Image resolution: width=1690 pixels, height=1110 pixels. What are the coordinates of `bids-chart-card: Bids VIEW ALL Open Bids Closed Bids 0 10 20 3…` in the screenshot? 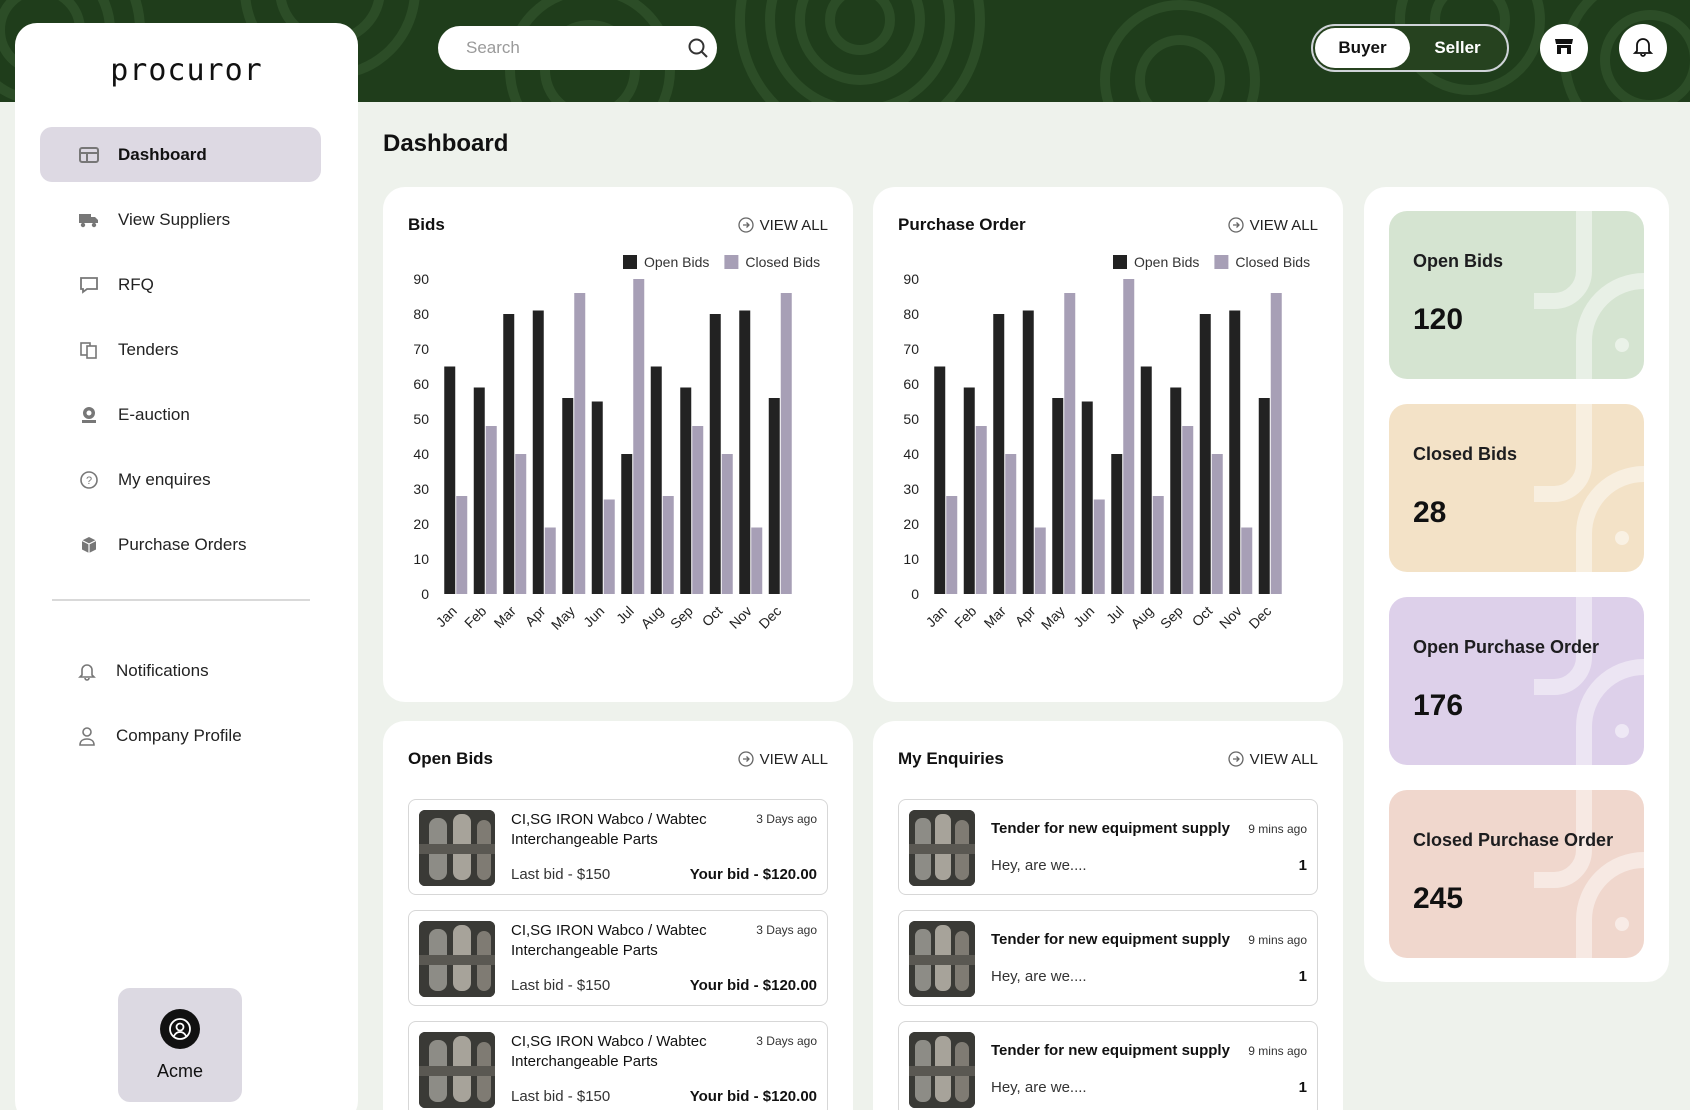 It's located at (618, 444).